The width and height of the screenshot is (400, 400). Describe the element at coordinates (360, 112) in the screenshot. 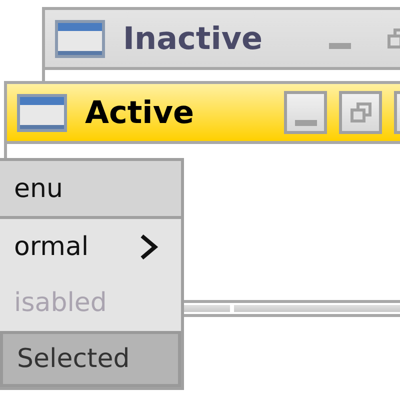

I see `restore-button` at that location.